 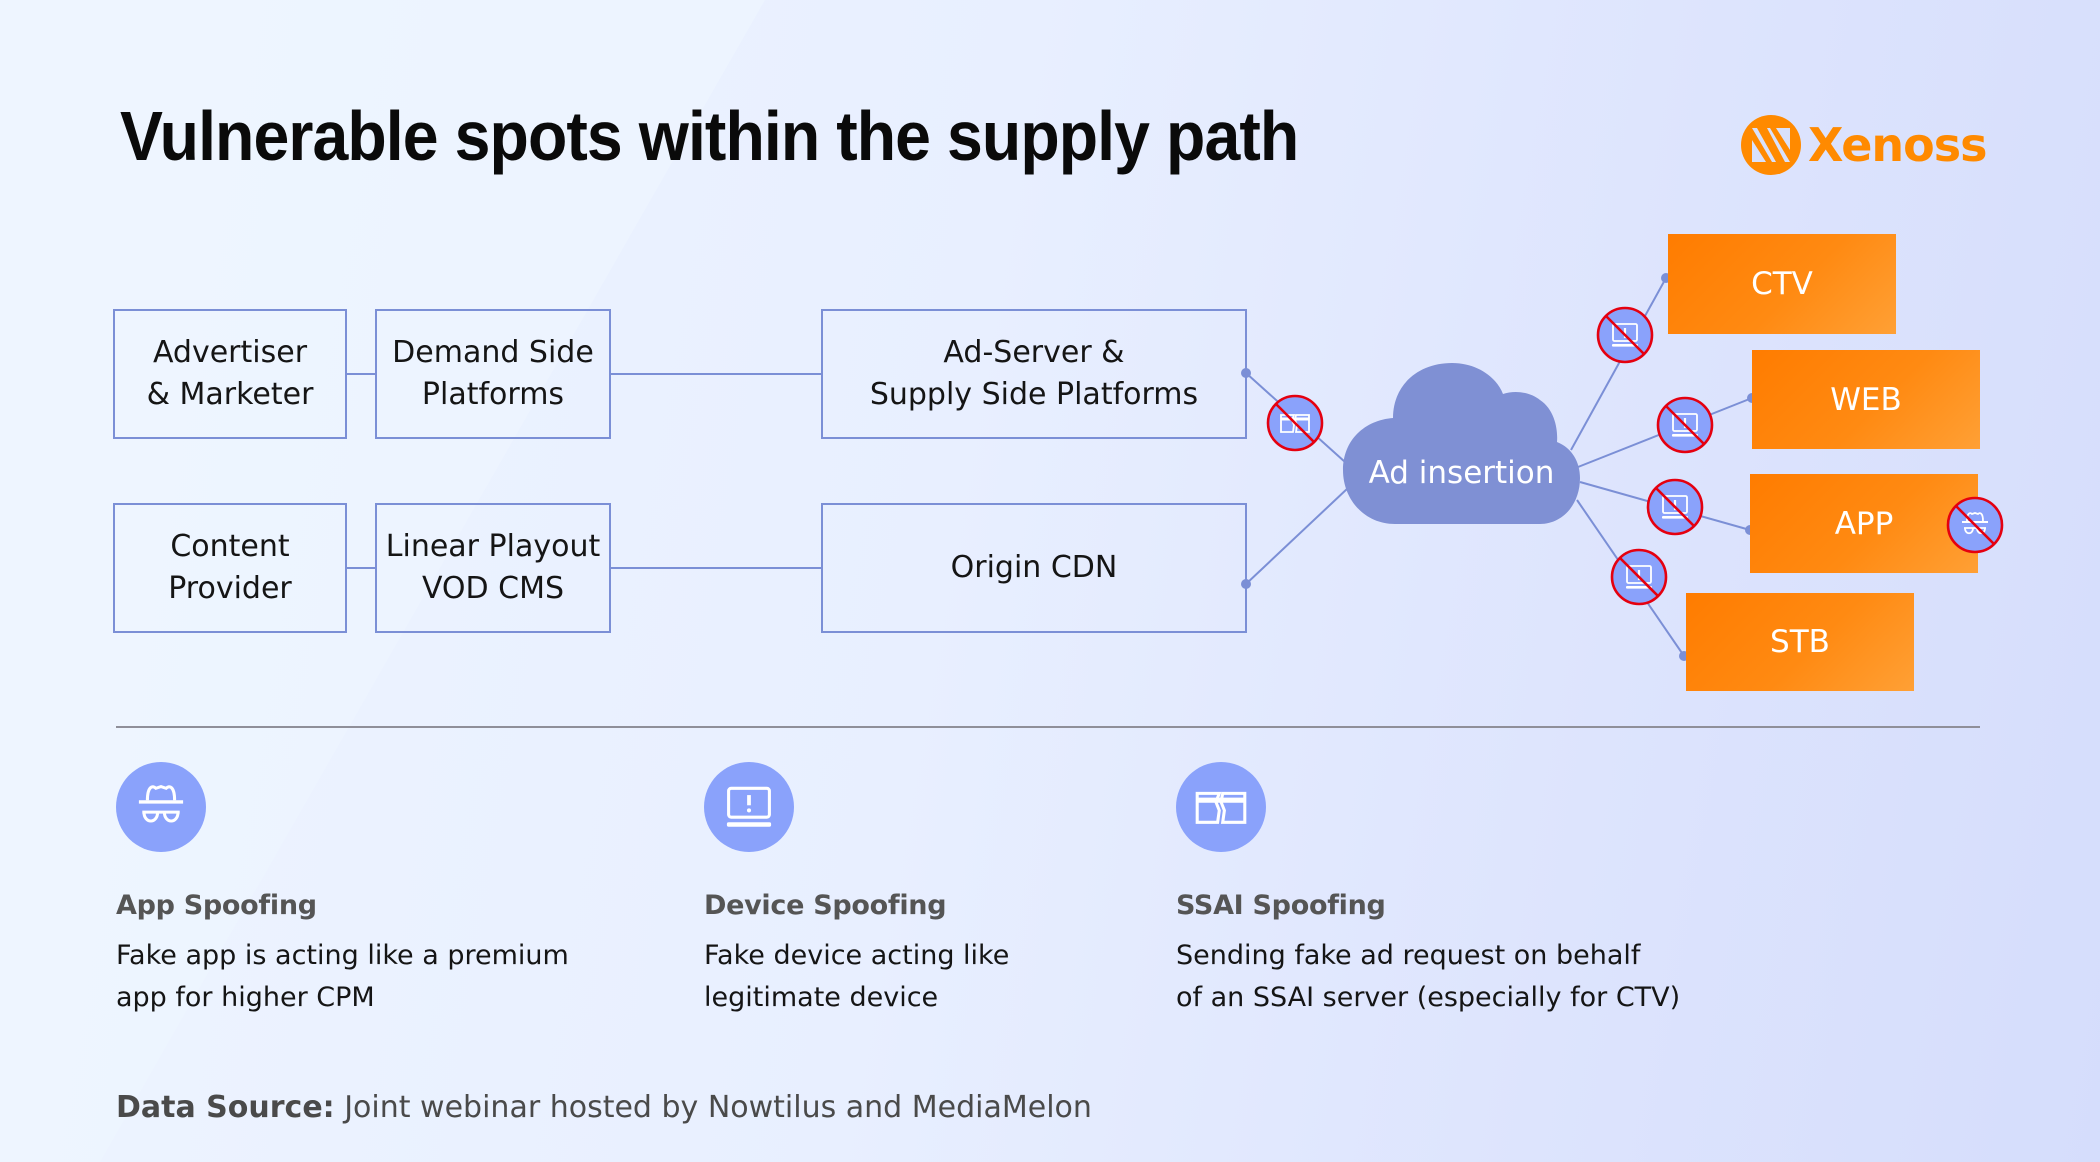 What do you see at coordinates (216, 905) in the screenshot?
I see `feature-title: App Spoofing` at bounding box center [216, 905].